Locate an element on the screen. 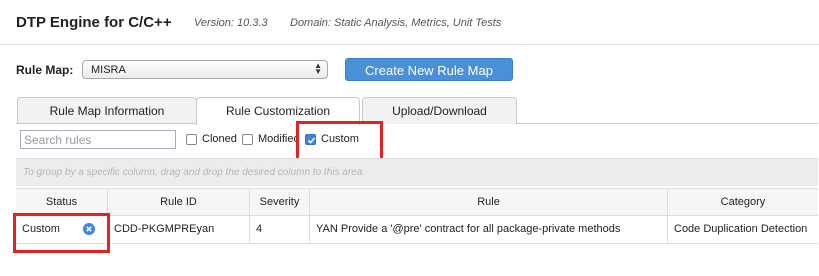 The width and height of the screenshot is (819, 276). category-cell: Code Duplication Detection is located at coordinates (742, 229).